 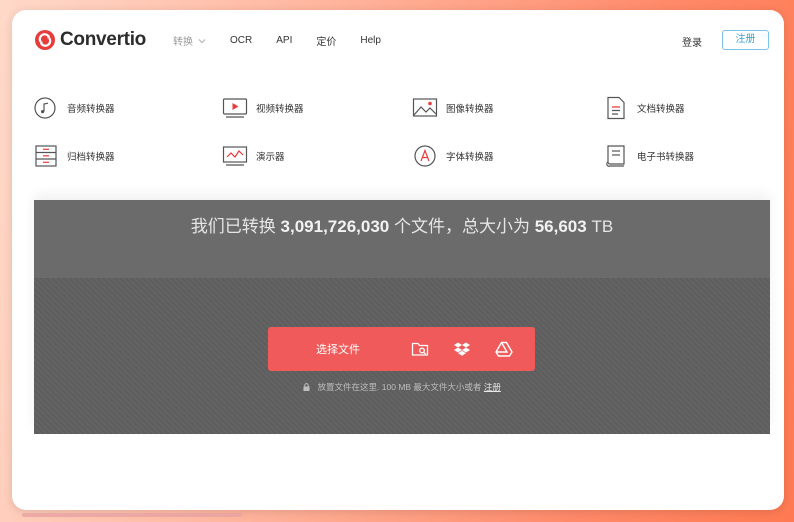 What do you see at coordinates (183, 42) in the screenshot?
I see `nav-convert-label: 转换` at bounding box center [183, 42].